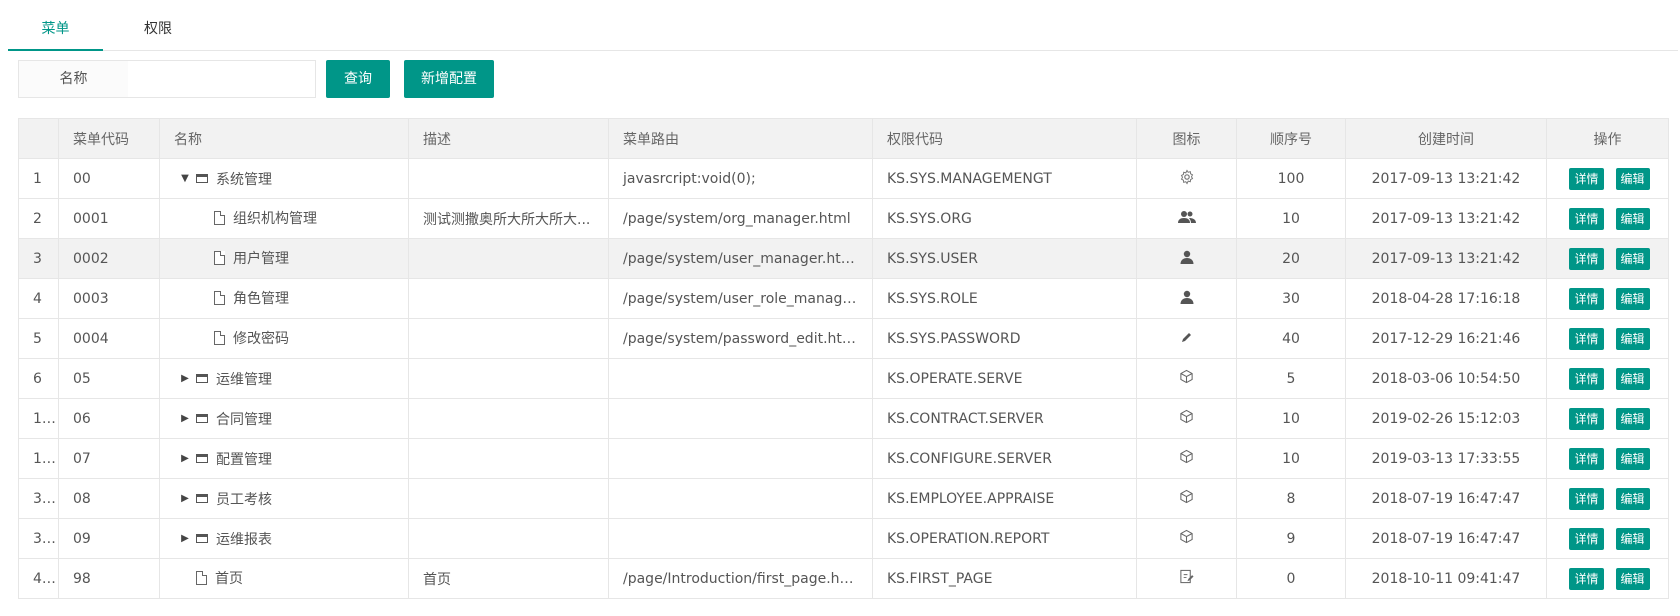  What do you see at coordinates (38, 178) in the screenshot?
I see `cell-index: 1` at bounding box center [38, 178].